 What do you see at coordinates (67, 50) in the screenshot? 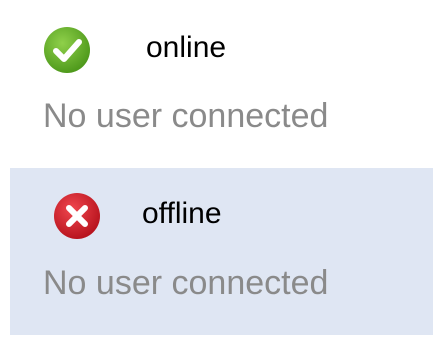
I see `check-circle-icon` at bounding box center [67, 50].